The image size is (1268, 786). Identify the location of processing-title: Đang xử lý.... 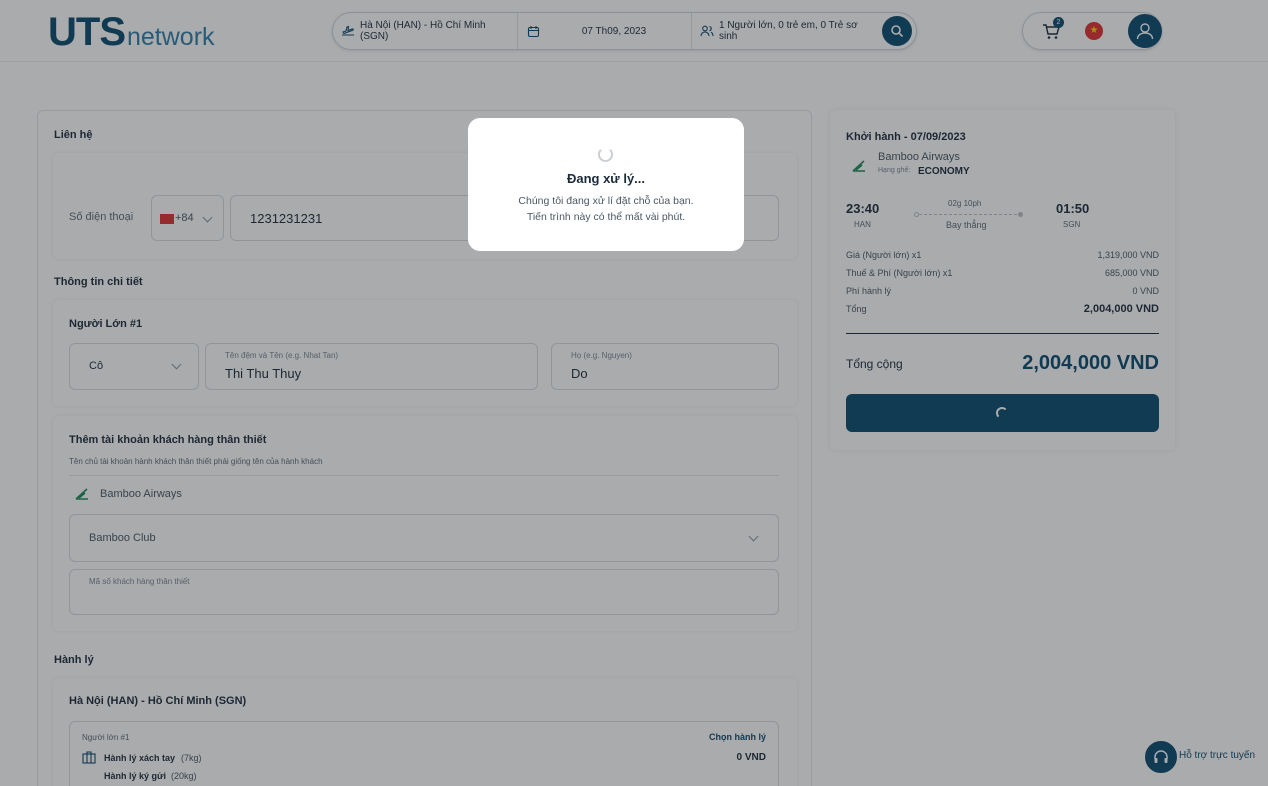
(606, 178).